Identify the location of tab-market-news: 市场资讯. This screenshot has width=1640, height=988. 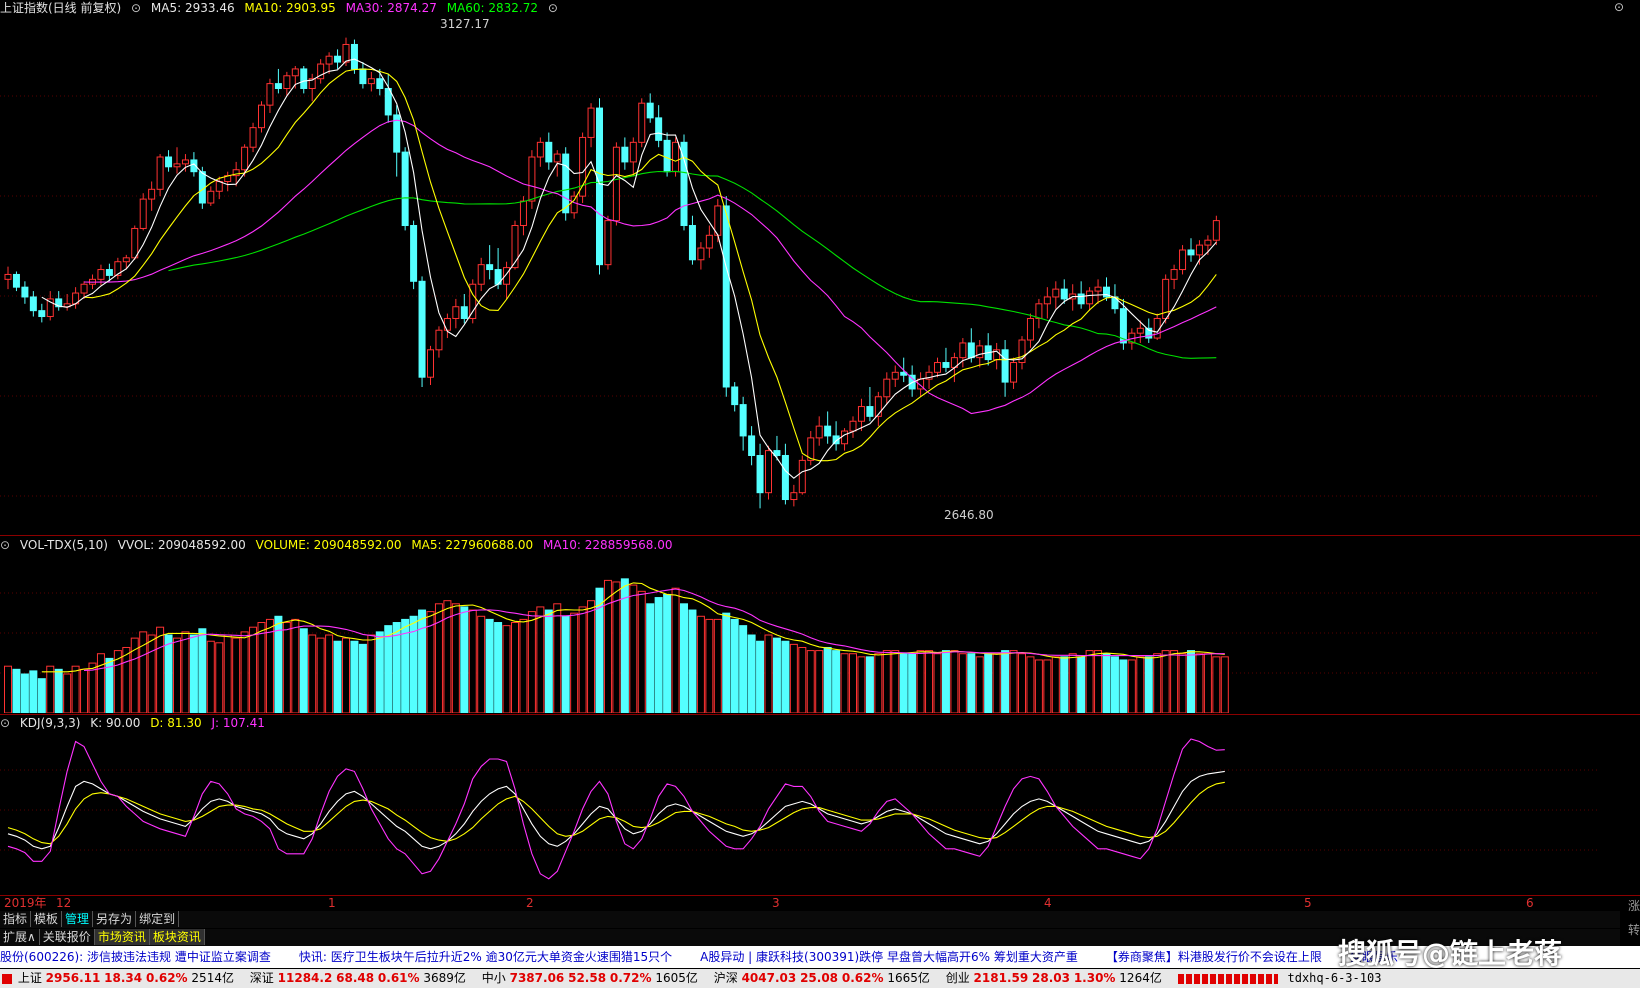
(122, 937).